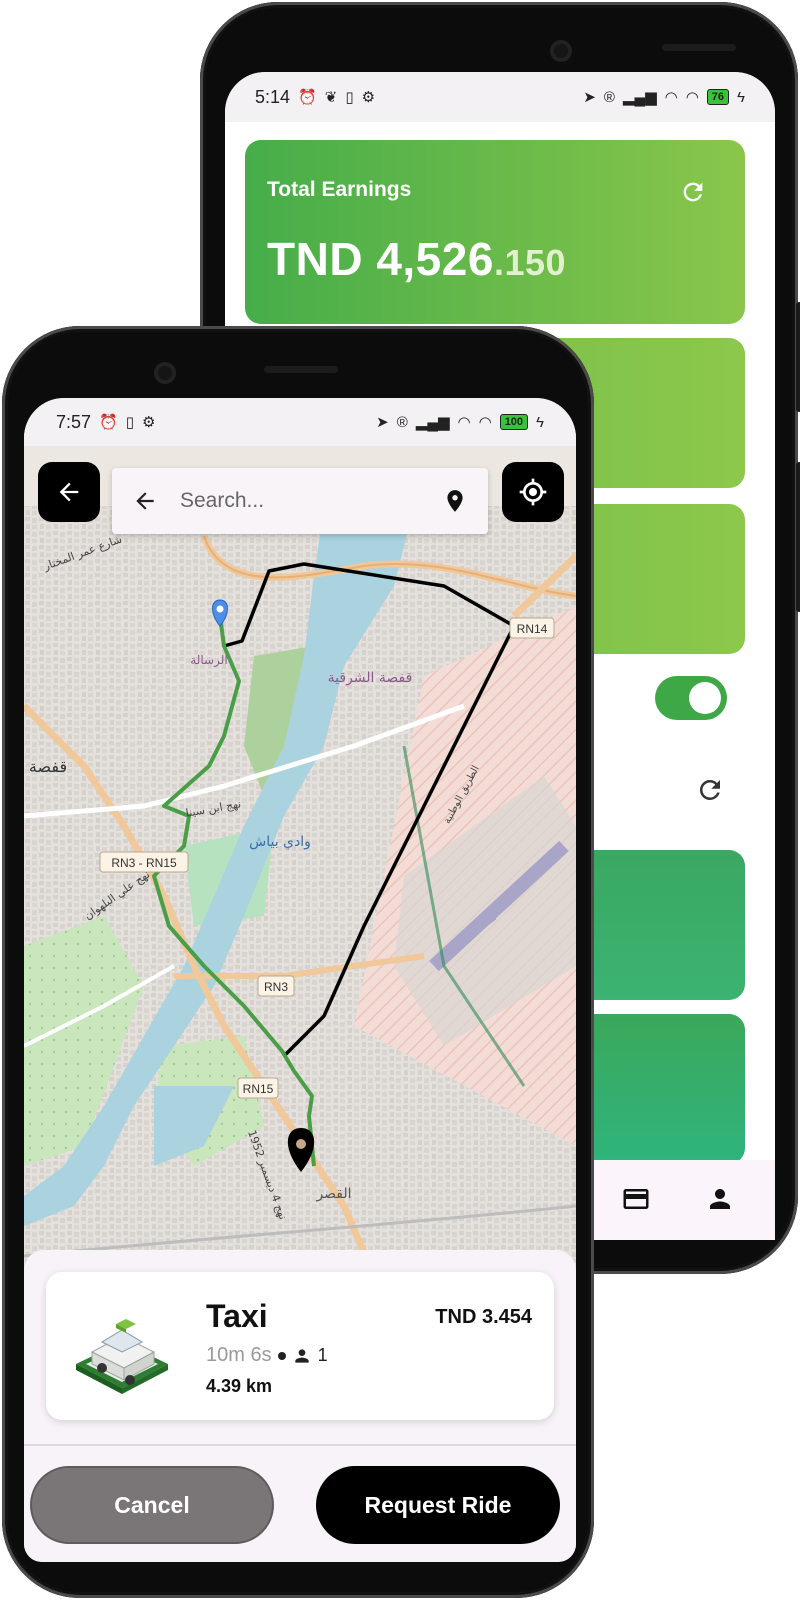  Describe the element at coordinates (380, 259) in the screenshot. I see `earnings-amount-main: TND 4,526` at that location.